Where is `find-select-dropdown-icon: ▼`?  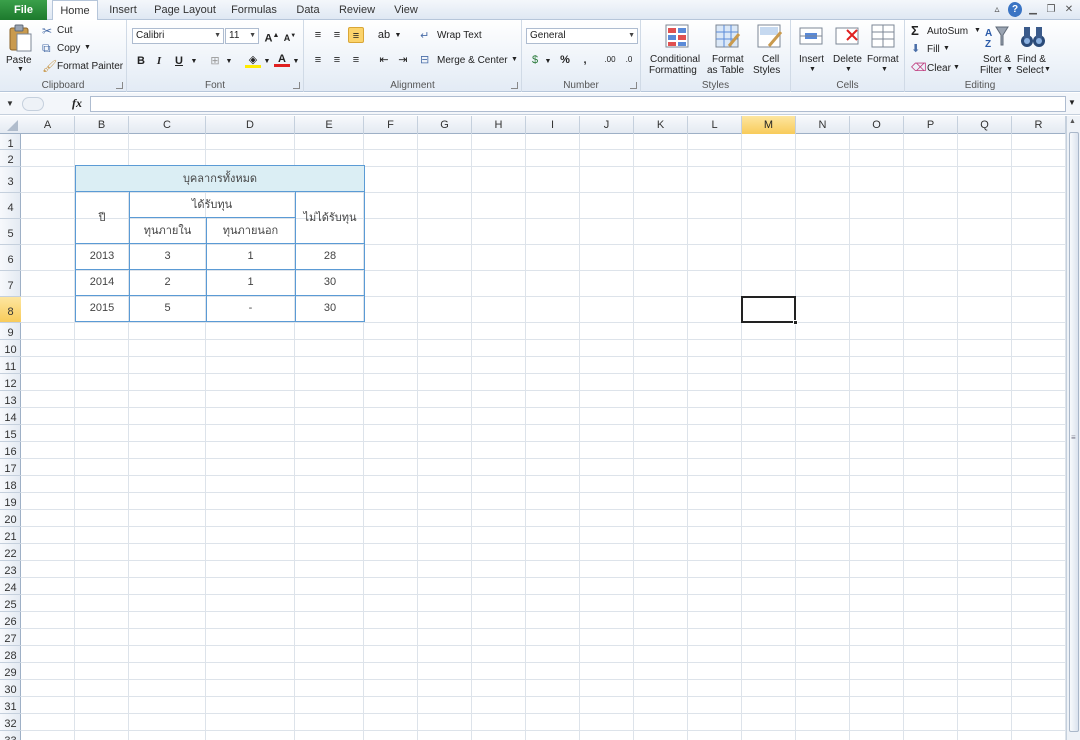 find-select-dropdown-icon: ▼ is located at coordinates (1047, 69).